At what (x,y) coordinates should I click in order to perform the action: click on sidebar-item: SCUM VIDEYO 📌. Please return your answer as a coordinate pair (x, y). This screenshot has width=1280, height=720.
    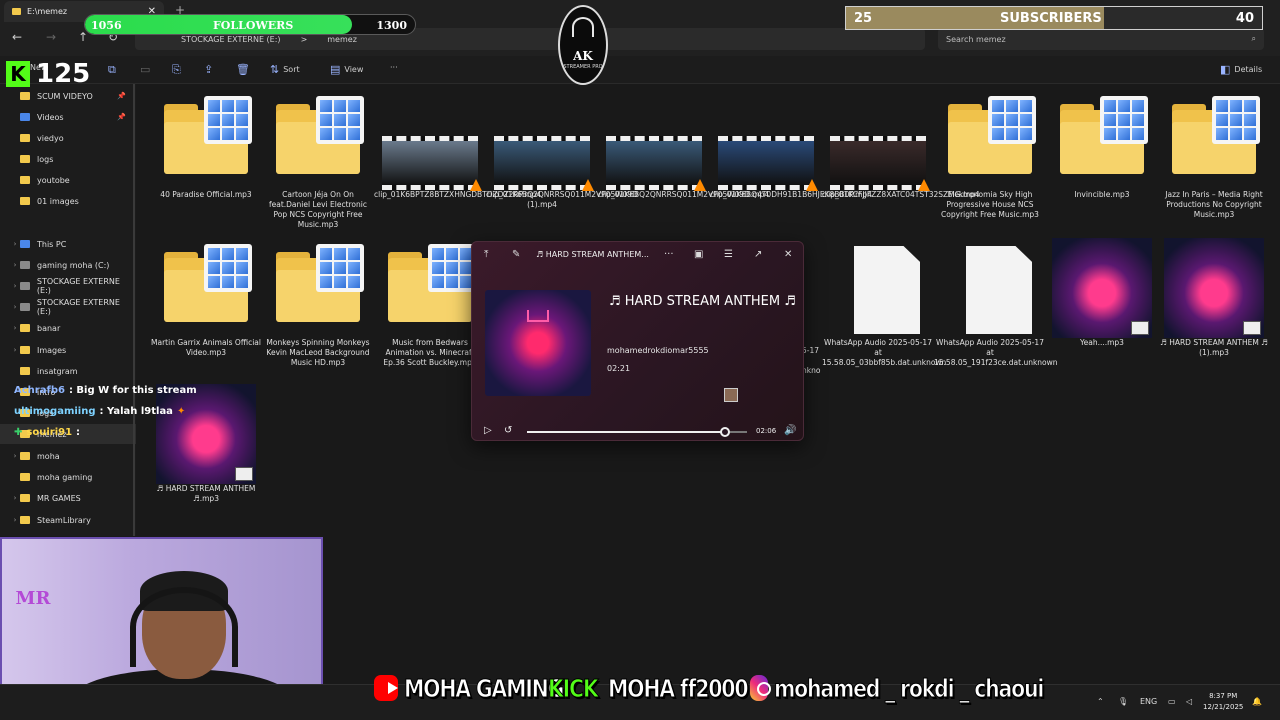
    Looking at the image, I should click on (68, 96).